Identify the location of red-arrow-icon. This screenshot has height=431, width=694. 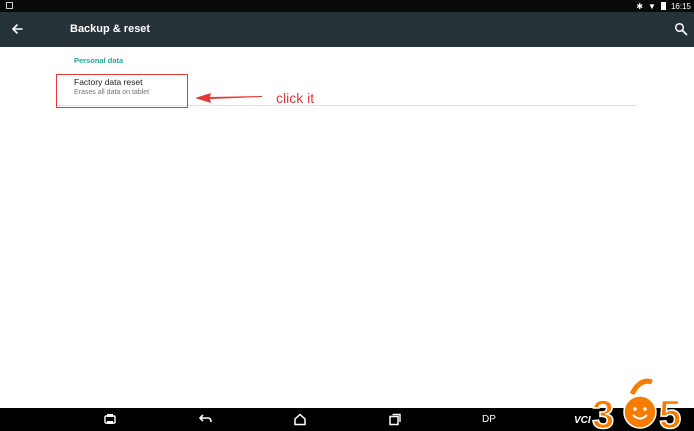
(228, 98).